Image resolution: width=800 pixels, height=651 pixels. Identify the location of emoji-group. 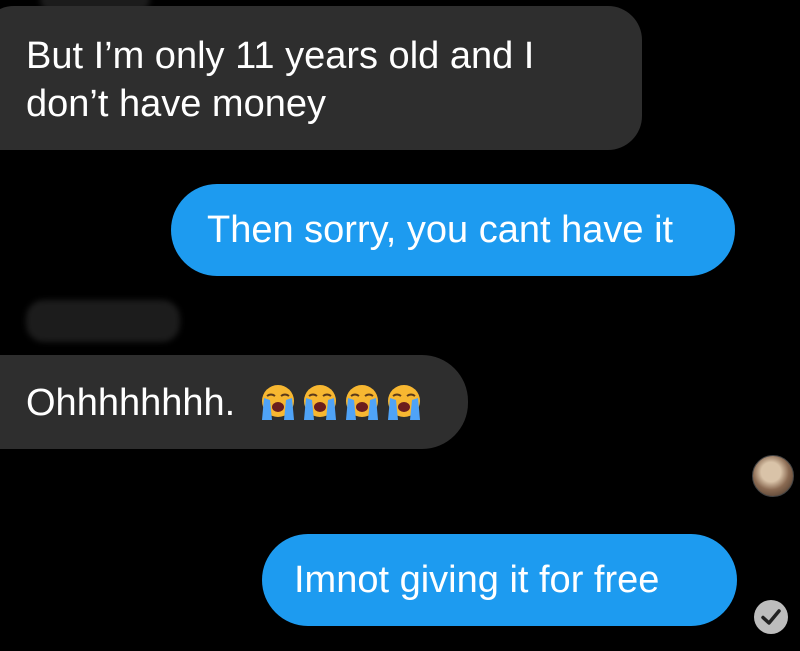
(341, 402).